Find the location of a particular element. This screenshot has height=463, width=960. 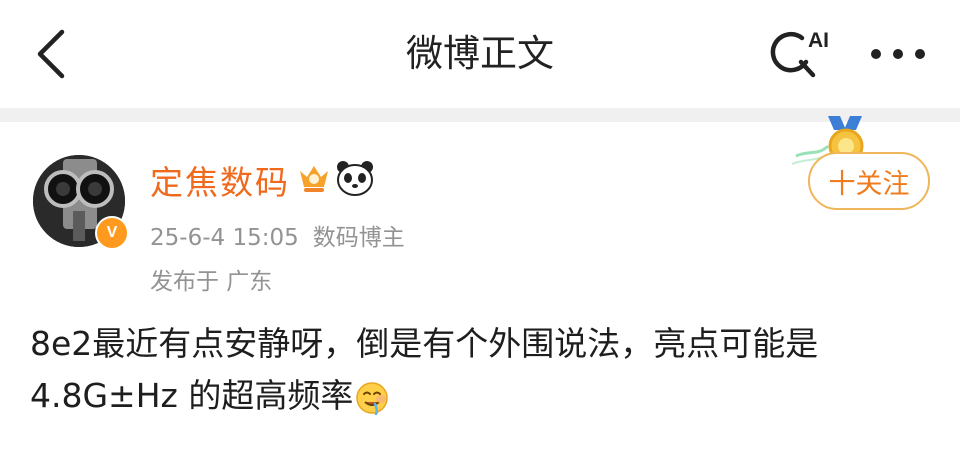

more-dots-icon is located at coordinates (898, 54).